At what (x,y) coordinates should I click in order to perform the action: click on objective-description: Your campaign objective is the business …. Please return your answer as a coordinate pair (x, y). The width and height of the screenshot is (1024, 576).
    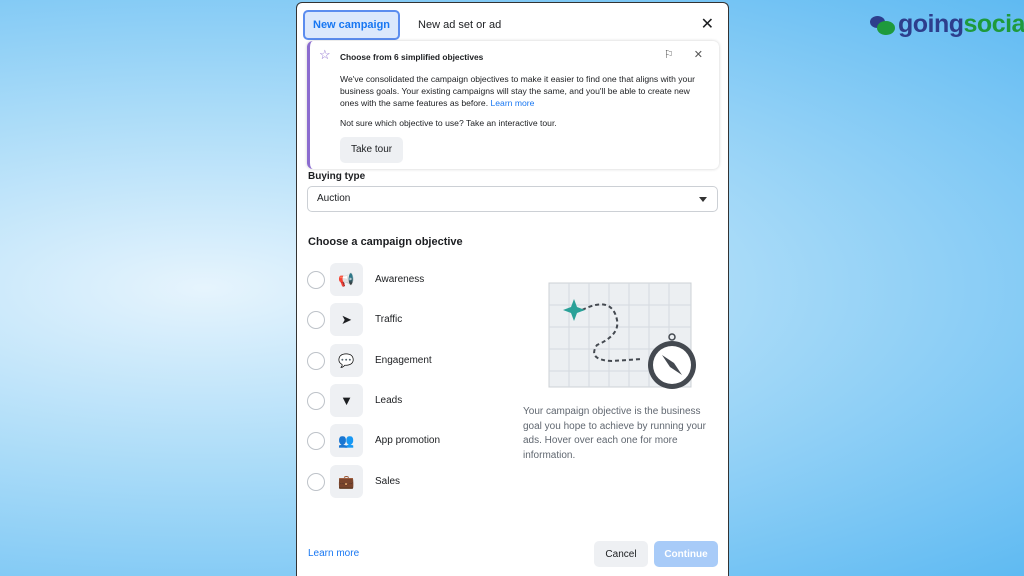
    Looking at the image, I should click on (614, 433).